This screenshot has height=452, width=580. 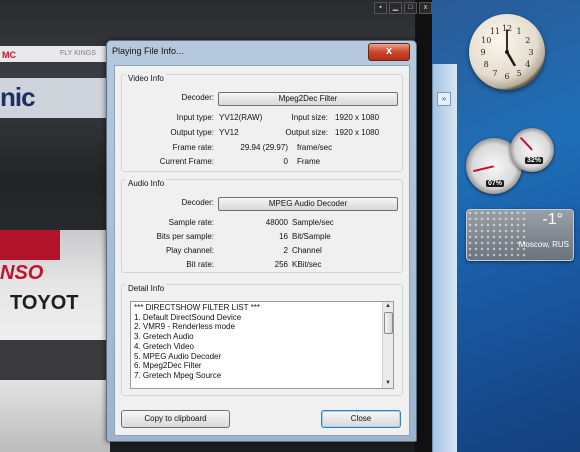 I want to click on video-car-dark-band, so click(x=55, y=360).